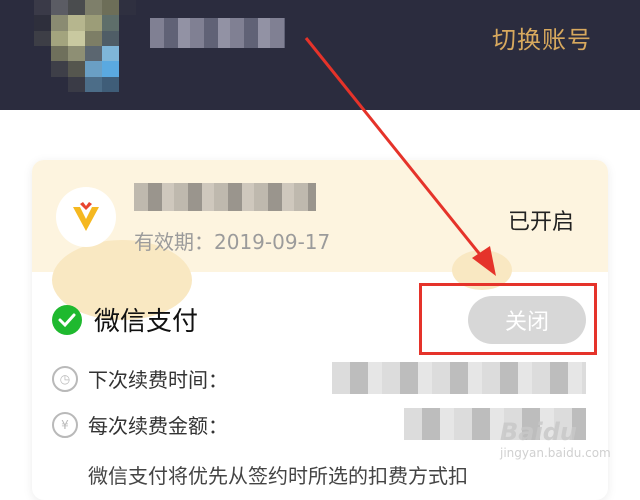 This screenshot has width=640, height=500. What do you see at coordinates (538, 432) in the screenshot?
I see `watermark-brand: Baidu` at bounding box center [538, 432].